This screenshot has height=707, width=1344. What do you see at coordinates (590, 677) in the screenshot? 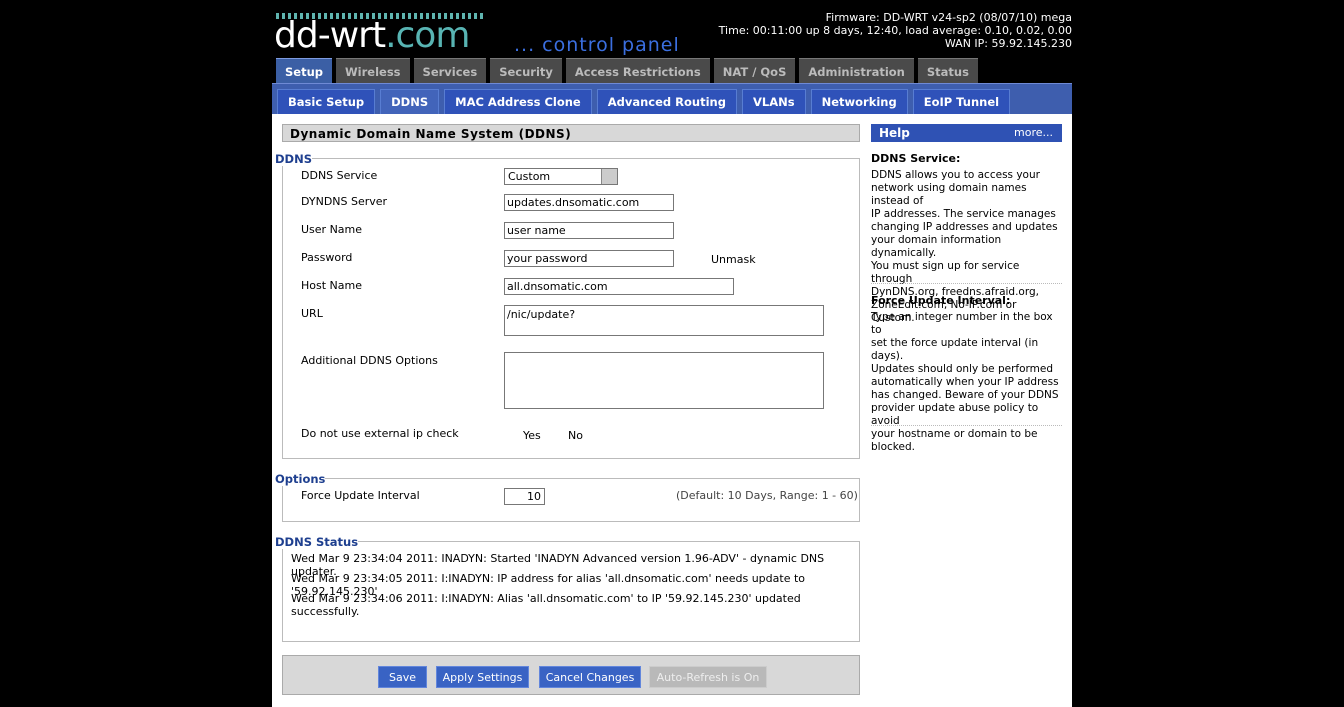
I see `cancel-changes-button: Cancel Changes` at bounding box center [590, 677].